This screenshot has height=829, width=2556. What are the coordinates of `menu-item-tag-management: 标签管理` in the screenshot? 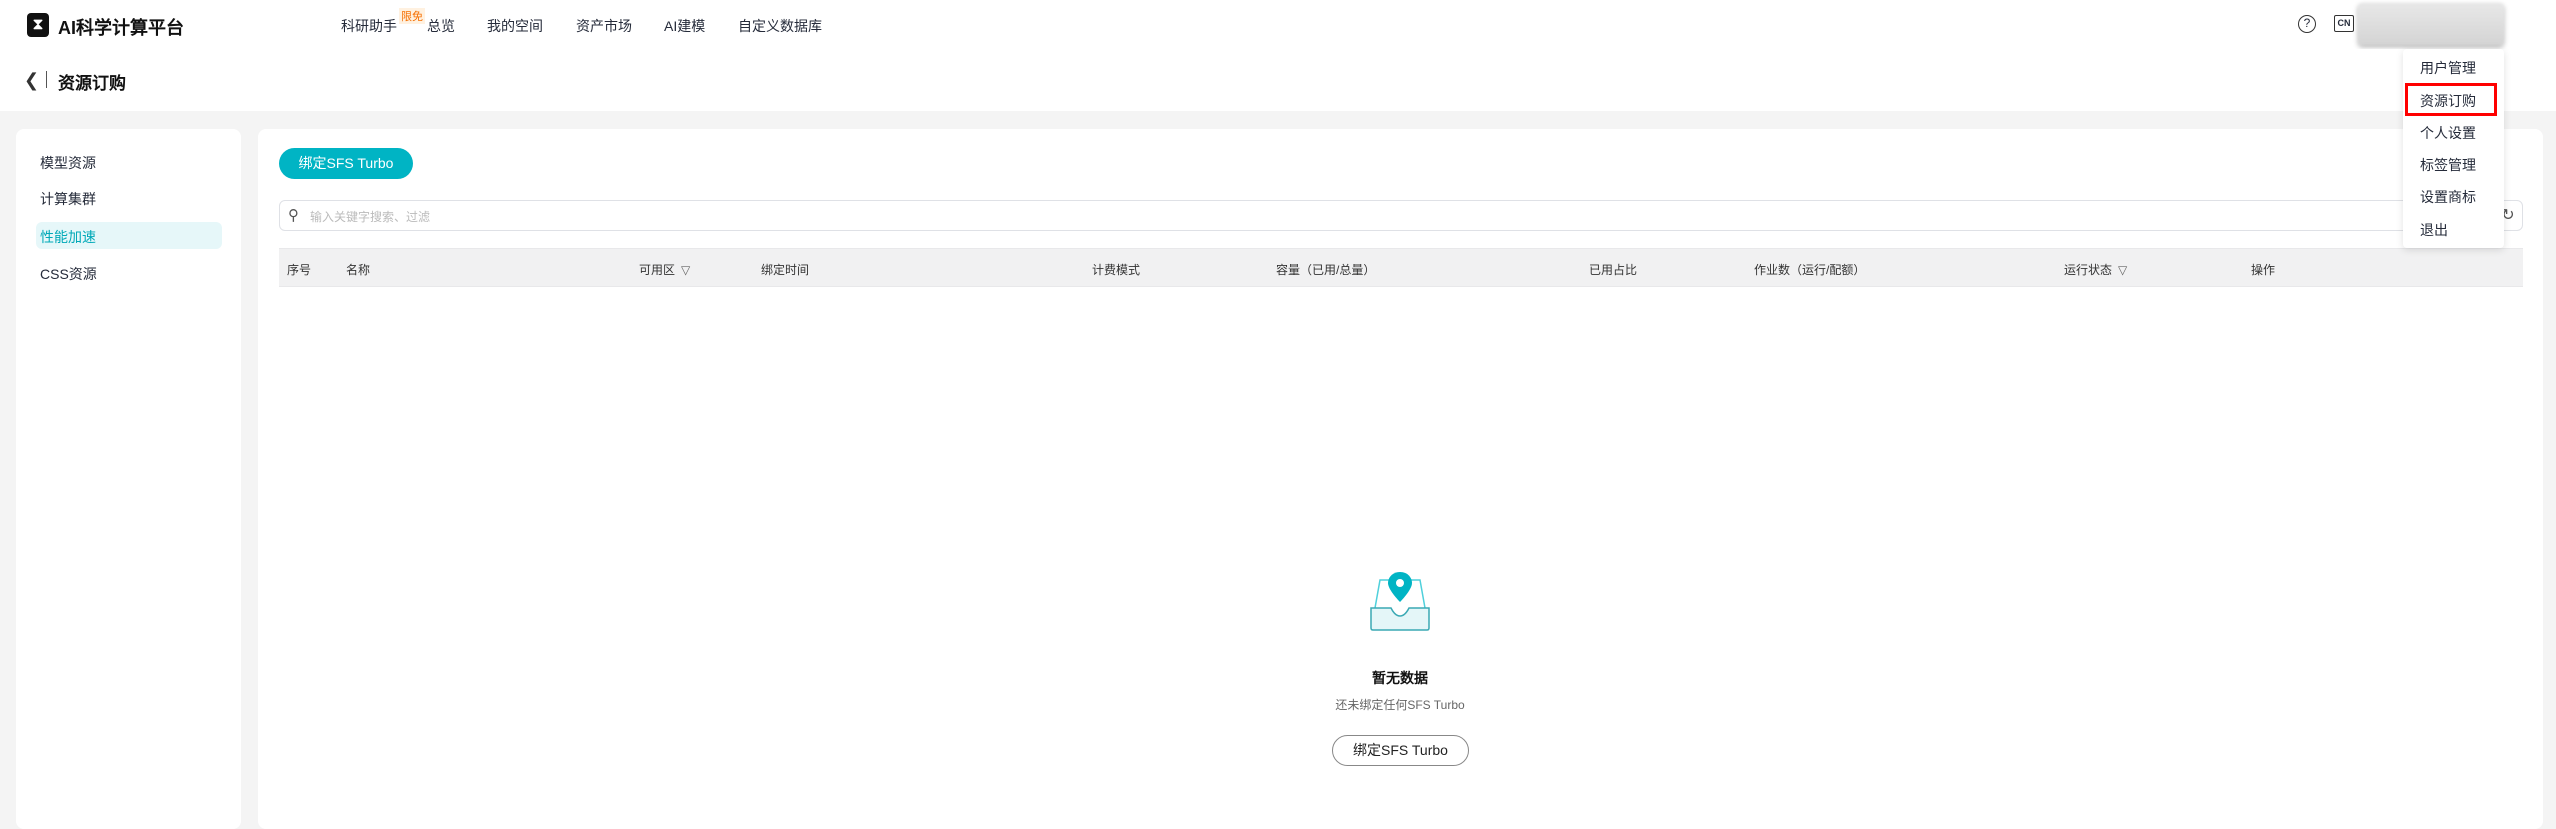 It's located at (2448, 165).